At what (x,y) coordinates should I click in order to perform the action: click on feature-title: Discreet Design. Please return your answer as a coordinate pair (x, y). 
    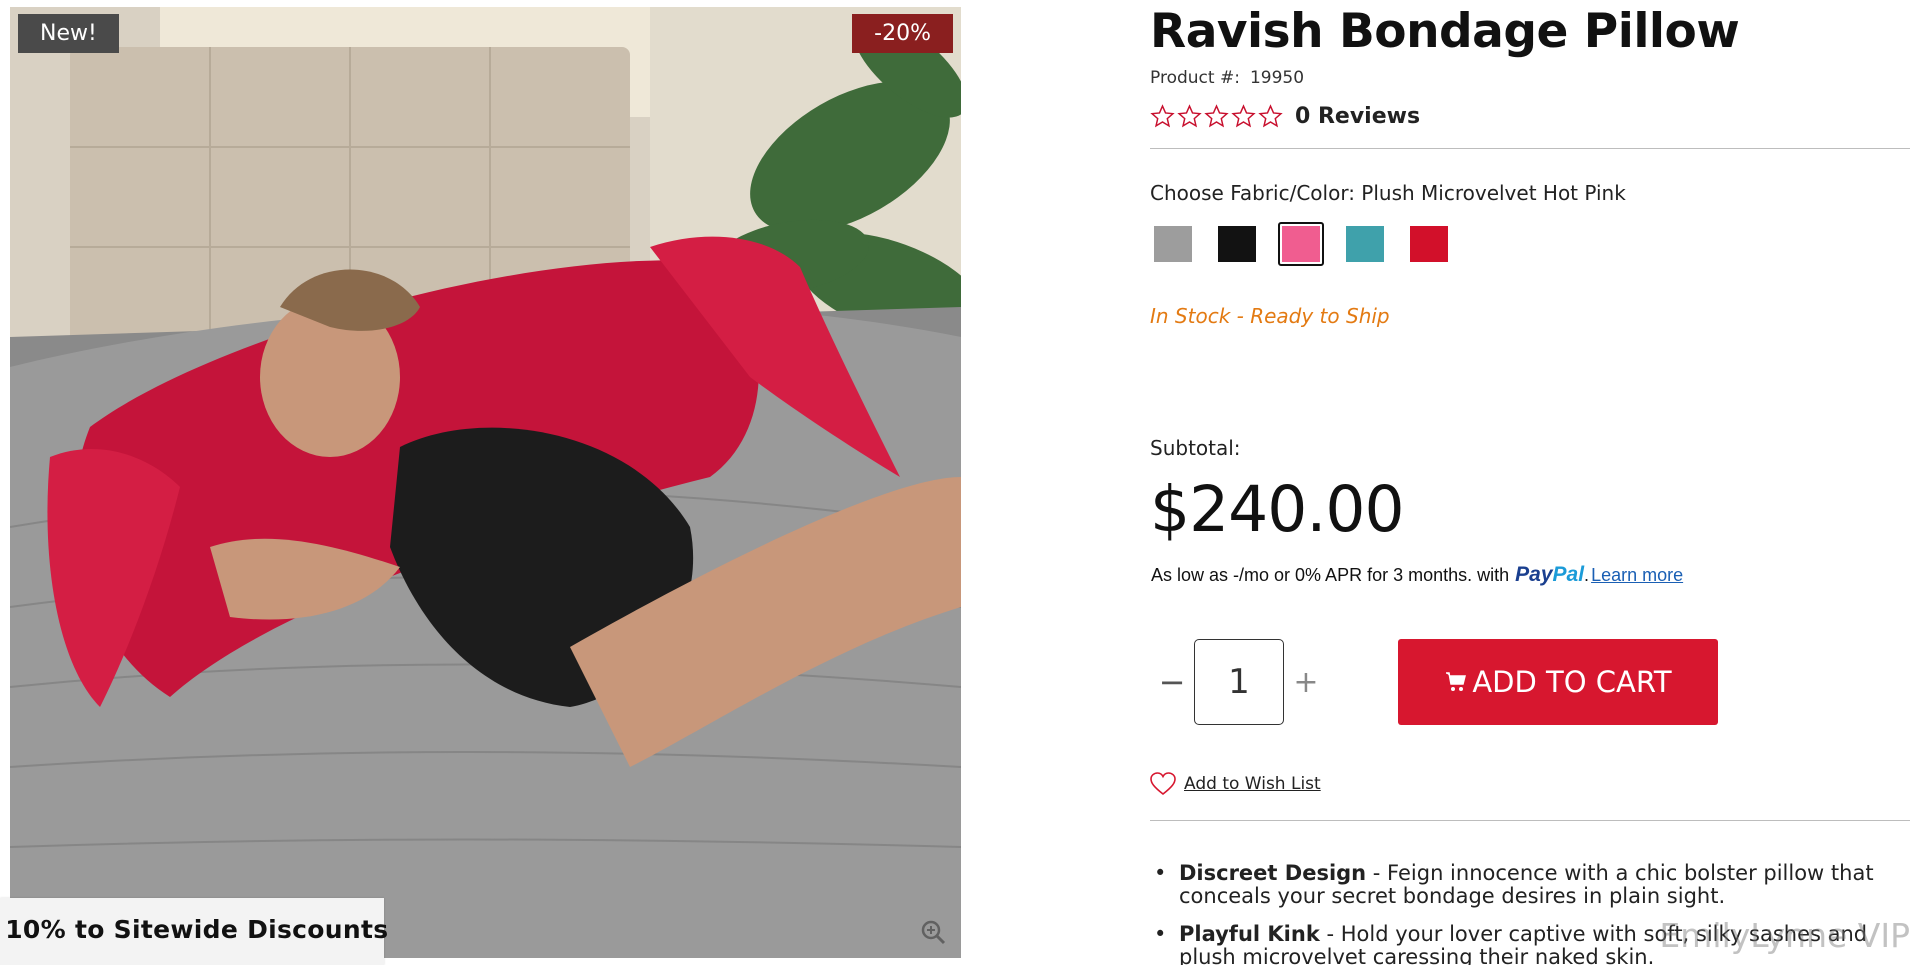
    Looking at the image, I should click on (1273, 873).